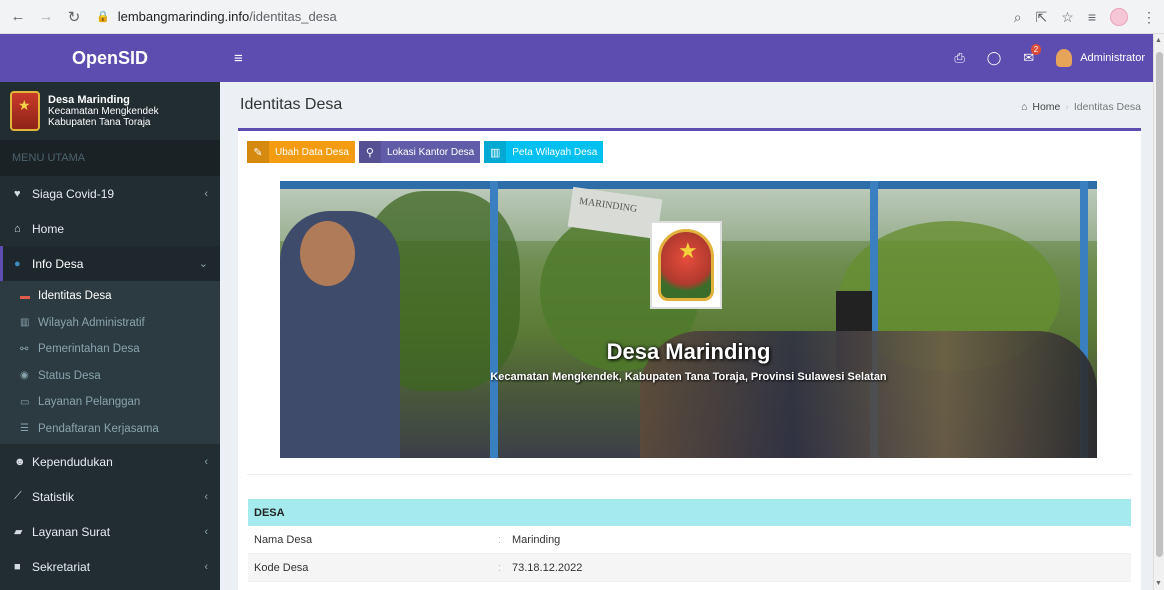 Image resolution: width=1164 pixels, height=590 pixels. What do you see at coordinates (689, 474) in the screenshot?
I see `divider` at bounding box center [689, 474].